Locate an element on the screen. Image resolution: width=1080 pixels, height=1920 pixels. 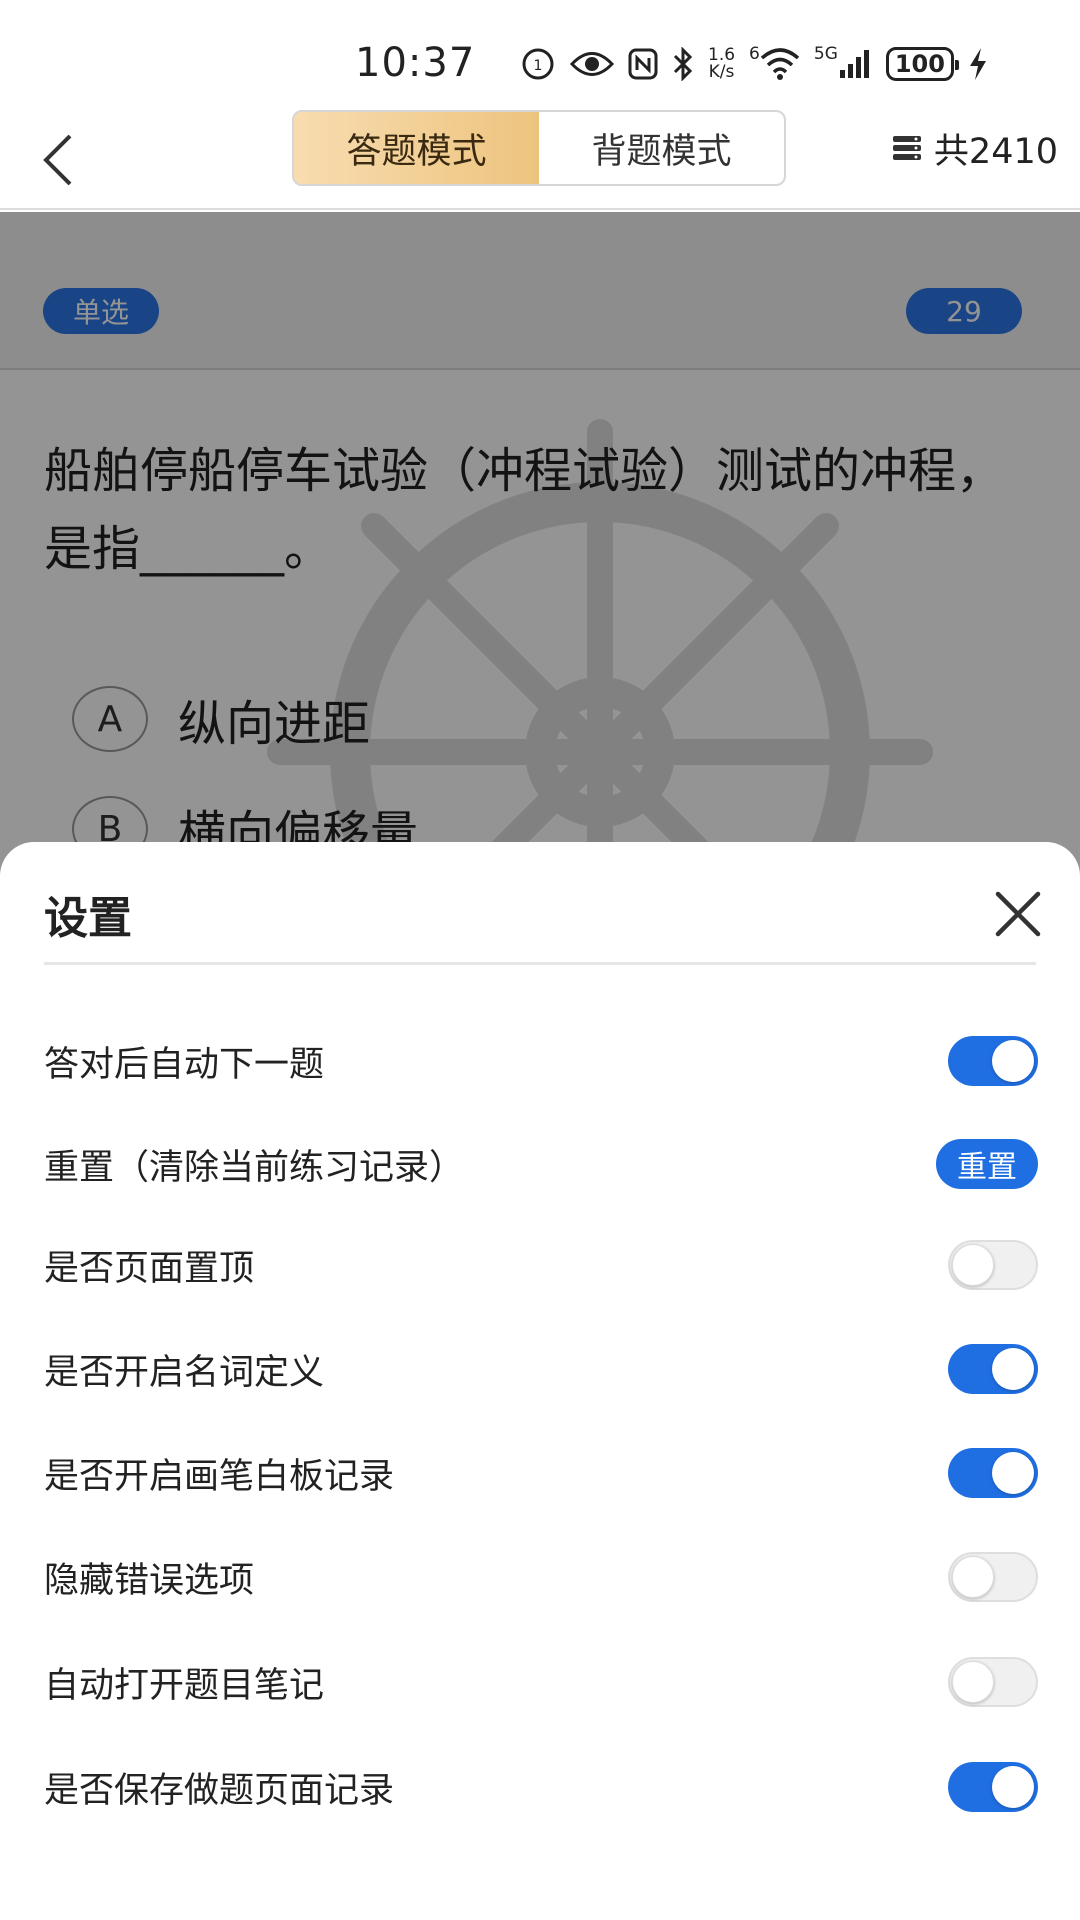
wifi-icon: 6 is located at coordinates (774, 64).